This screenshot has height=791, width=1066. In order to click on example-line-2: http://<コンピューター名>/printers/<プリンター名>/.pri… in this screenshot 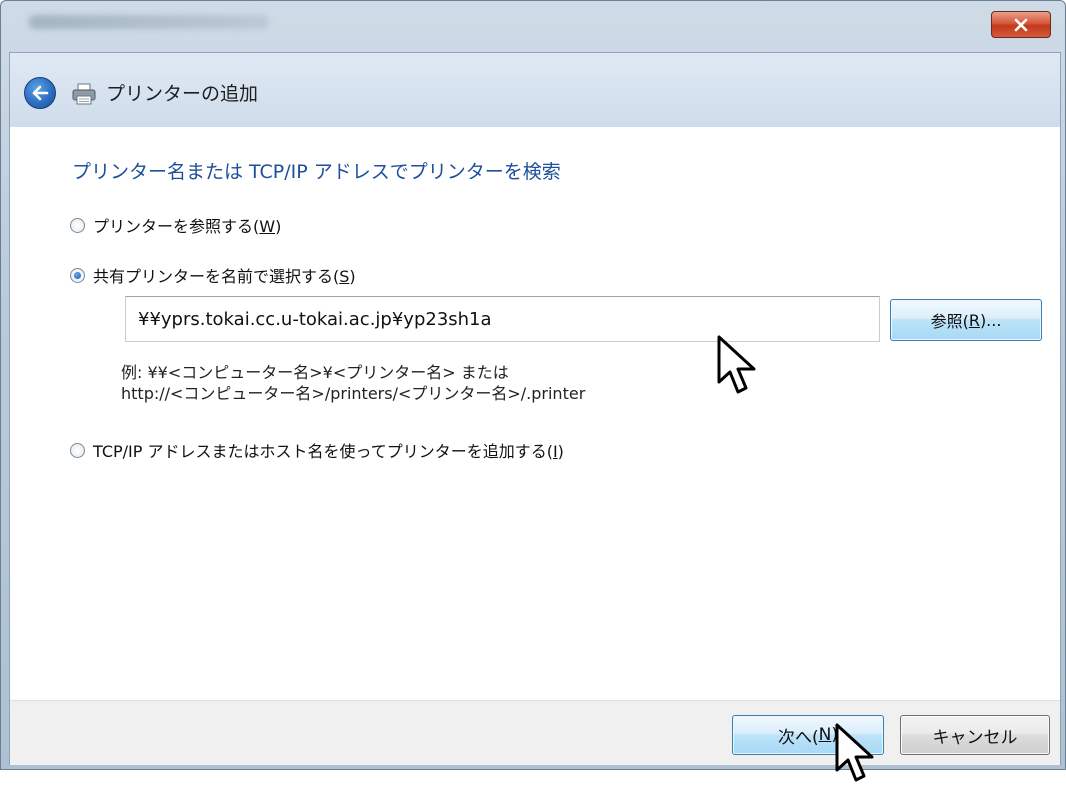, I will do `click(353, 393)`.